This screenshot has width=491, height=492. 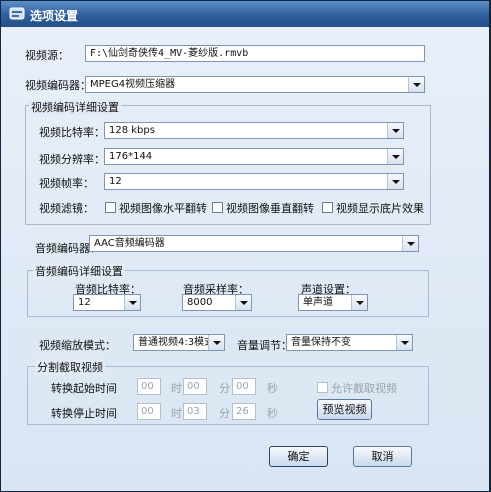 I want to click on audio-encoder-value: AAC音频编码器, so click(x=129, y=243).